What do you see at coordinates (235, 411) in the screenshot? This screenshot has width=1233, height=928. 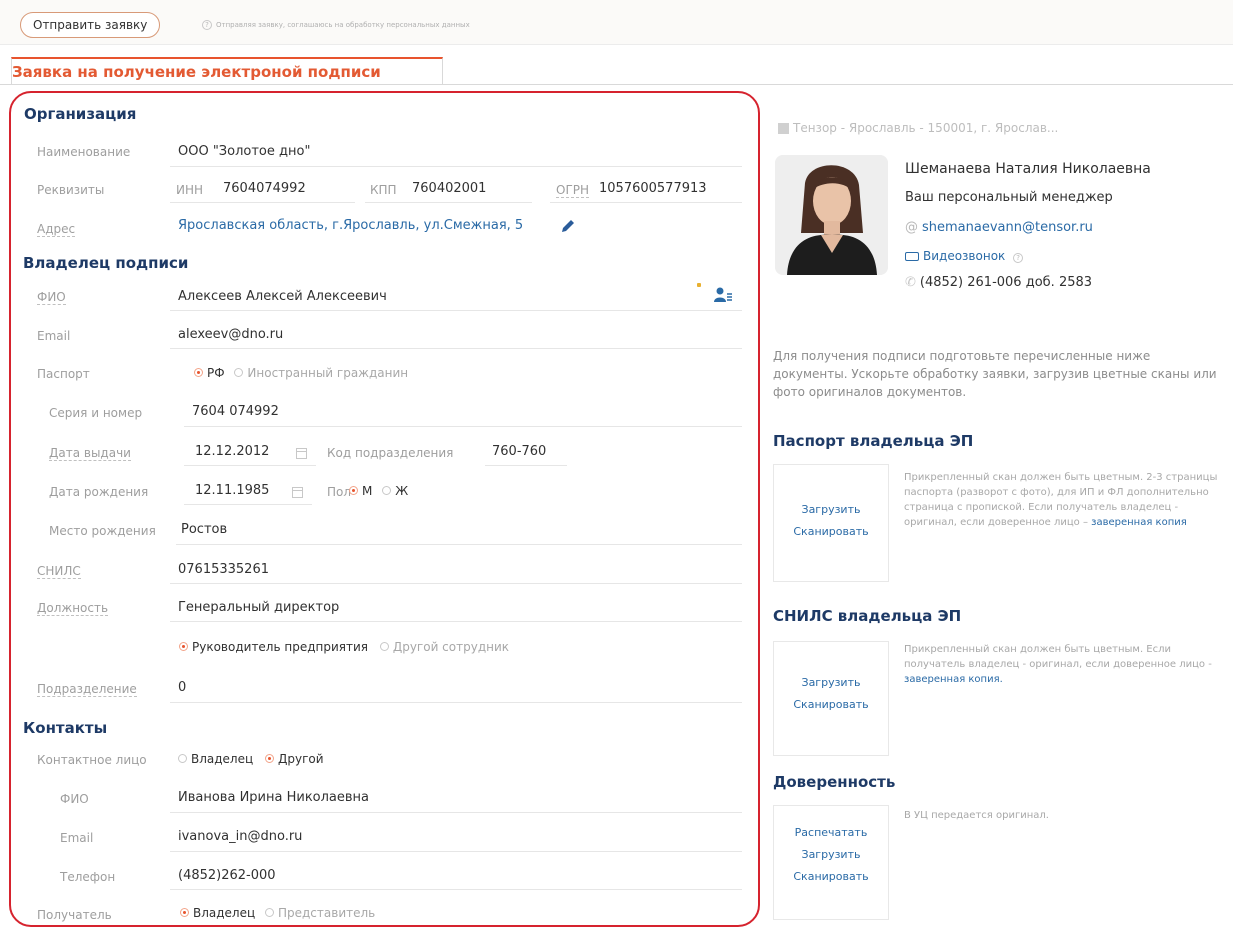 I see `series-field: 7604 074992` at bounding box center [235, 411].